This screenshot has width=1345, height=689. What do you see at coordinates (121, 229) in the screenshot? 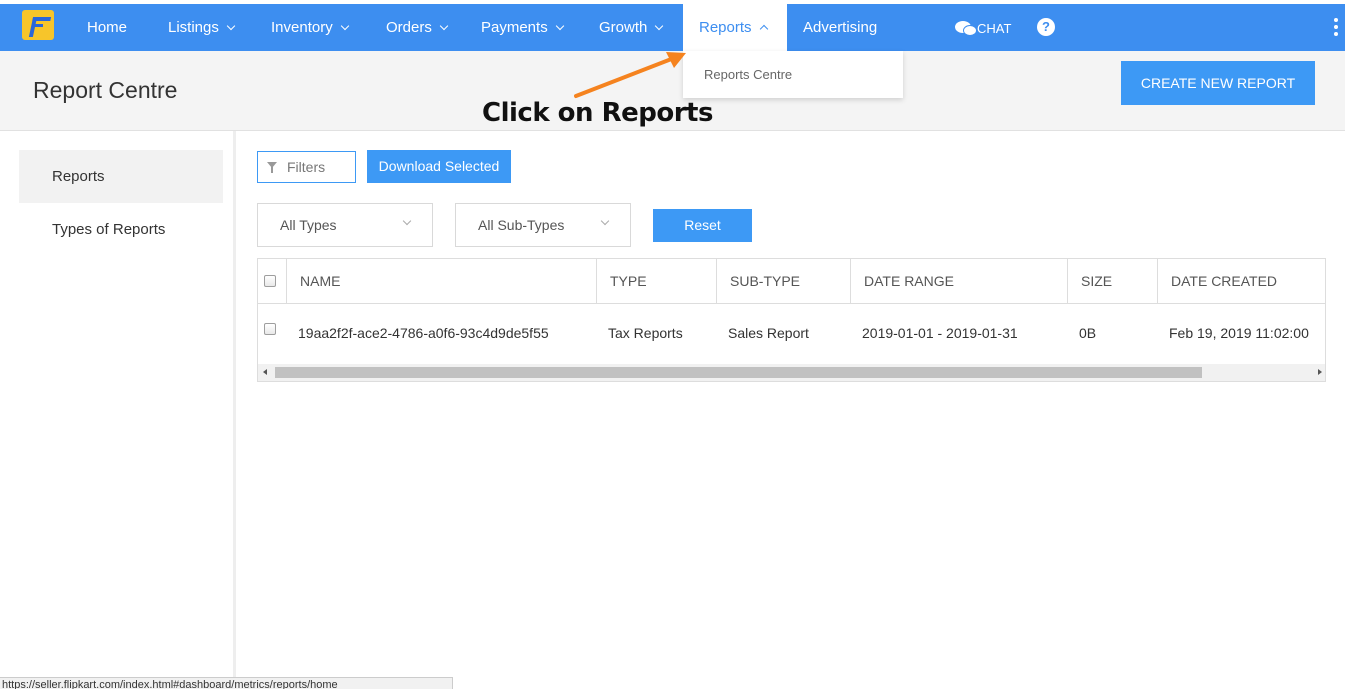
I see `sidebar-item-types-of-reports: Types of Reports` at bounding box center [121, 229].